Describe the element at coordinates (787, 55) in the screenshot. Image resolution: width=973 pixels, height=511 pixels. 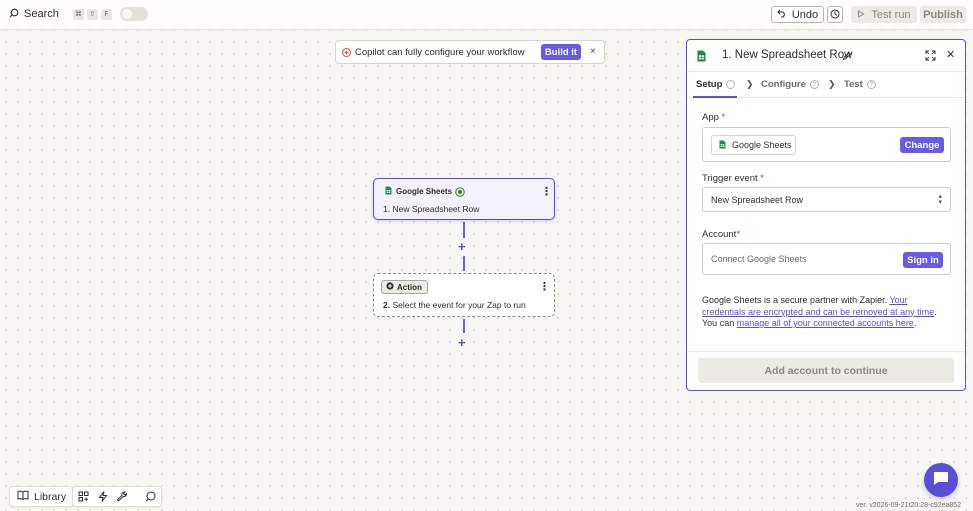
I see `panel-title: 1. New Spreadsheet Row` at that location.